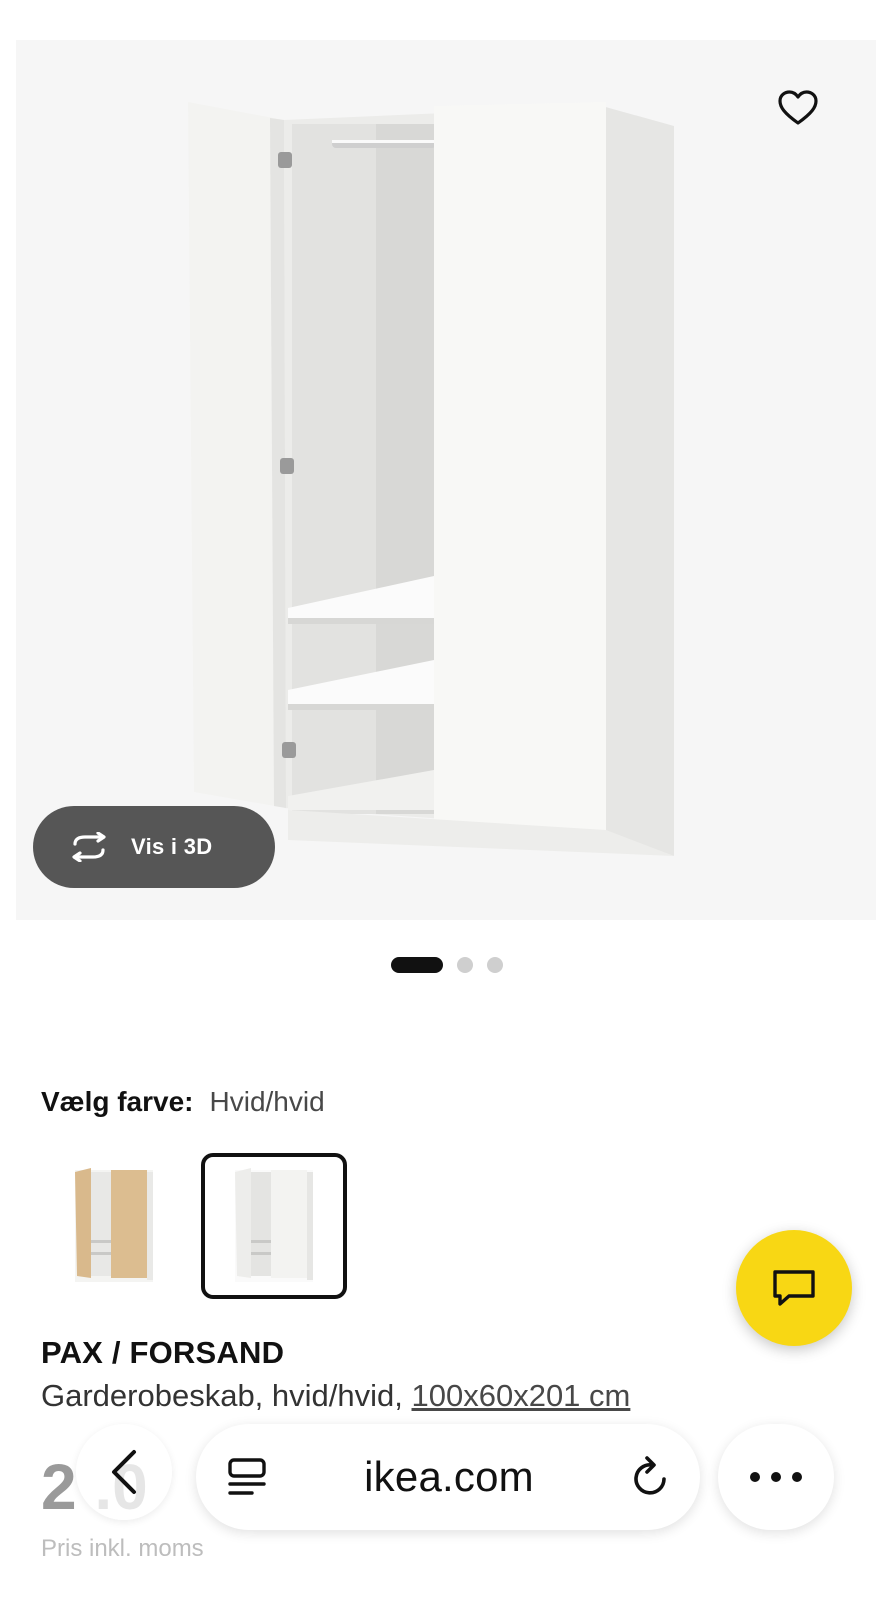 Image resolution: width=894 pixels, height=1600 pixels. I want to click on selected-color: Hvid/hvid, so click(267, 1101).